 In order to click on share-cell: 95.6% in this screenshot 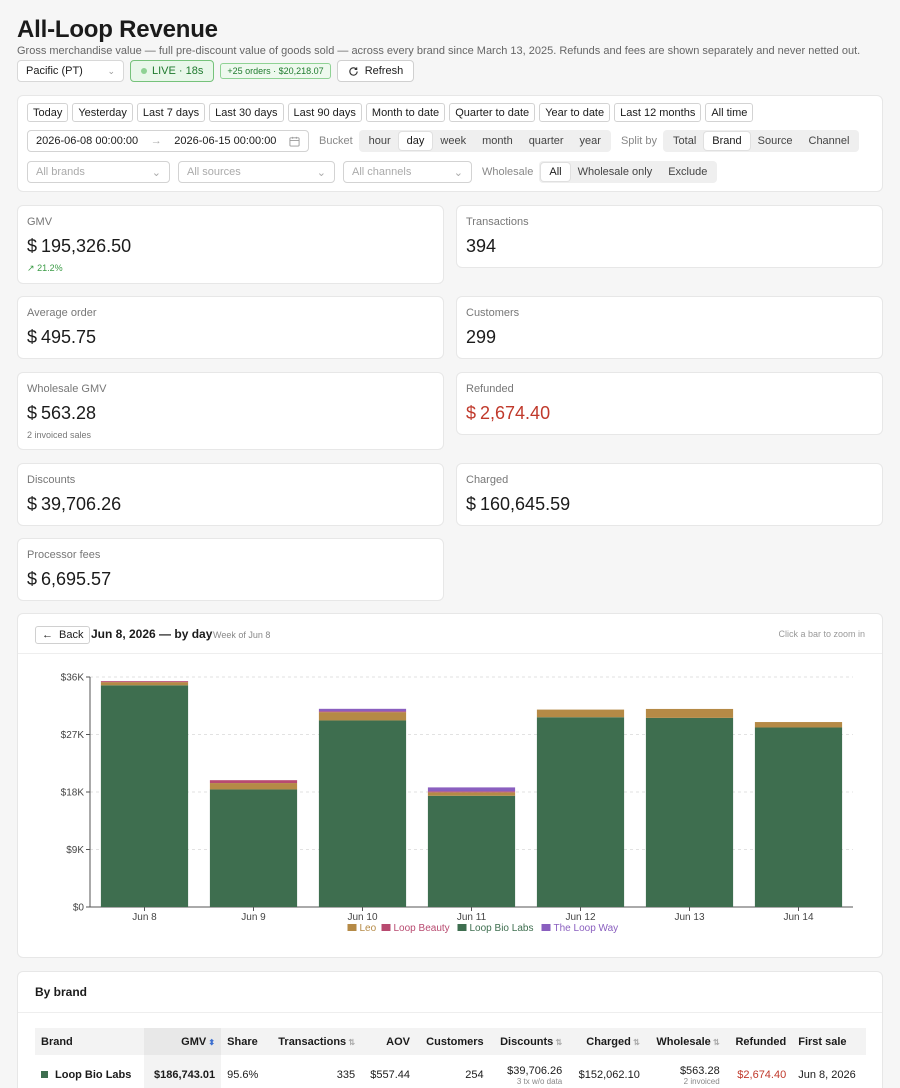, I will do `click(244, 1071)`.